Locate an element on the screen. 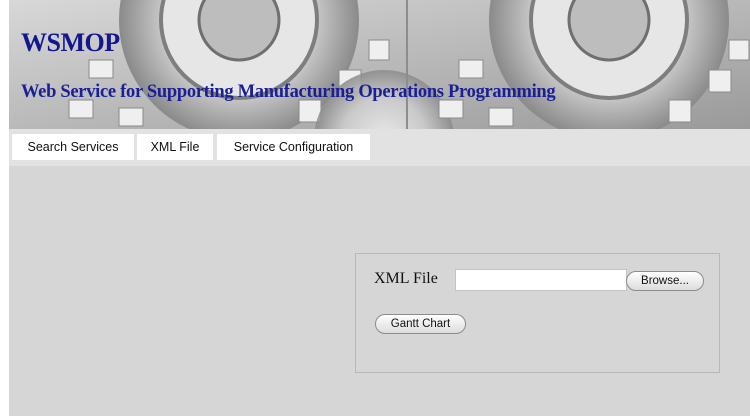 The height and width of the screenshot is (416, 750). gantt-chart-button: Gantt Chart is located at coordinates (420, 324).